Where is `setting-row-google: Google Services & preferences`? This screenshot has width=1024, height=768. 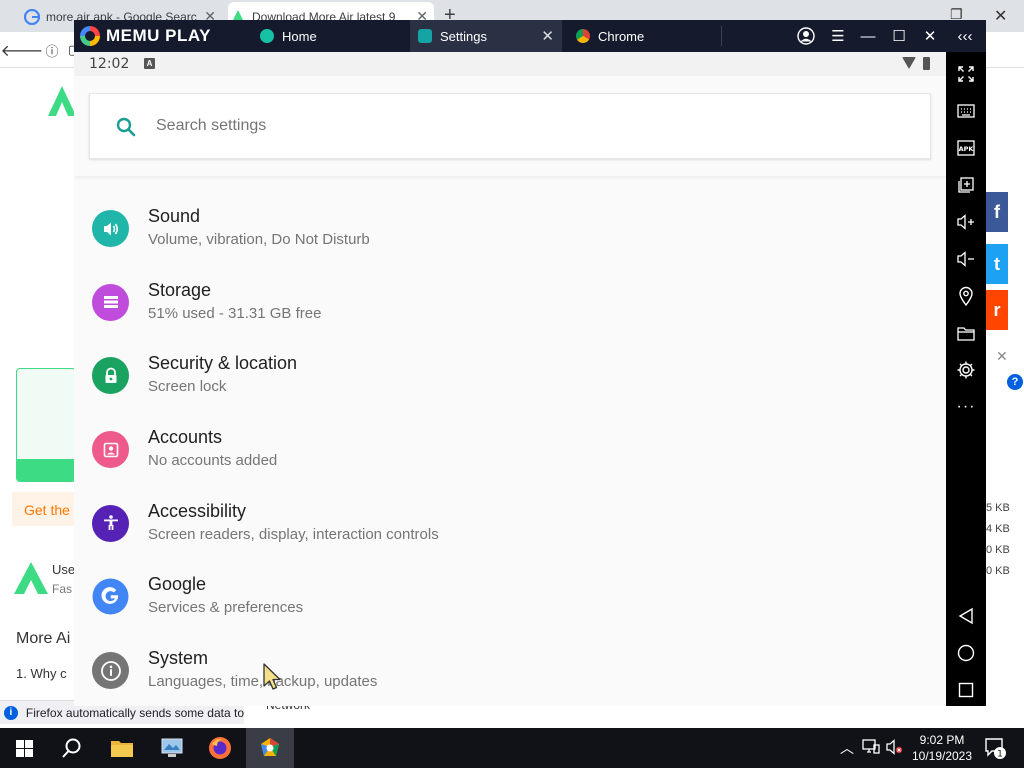 setting-row-google: Google Services & preferences is located at coordinates (510, 599).